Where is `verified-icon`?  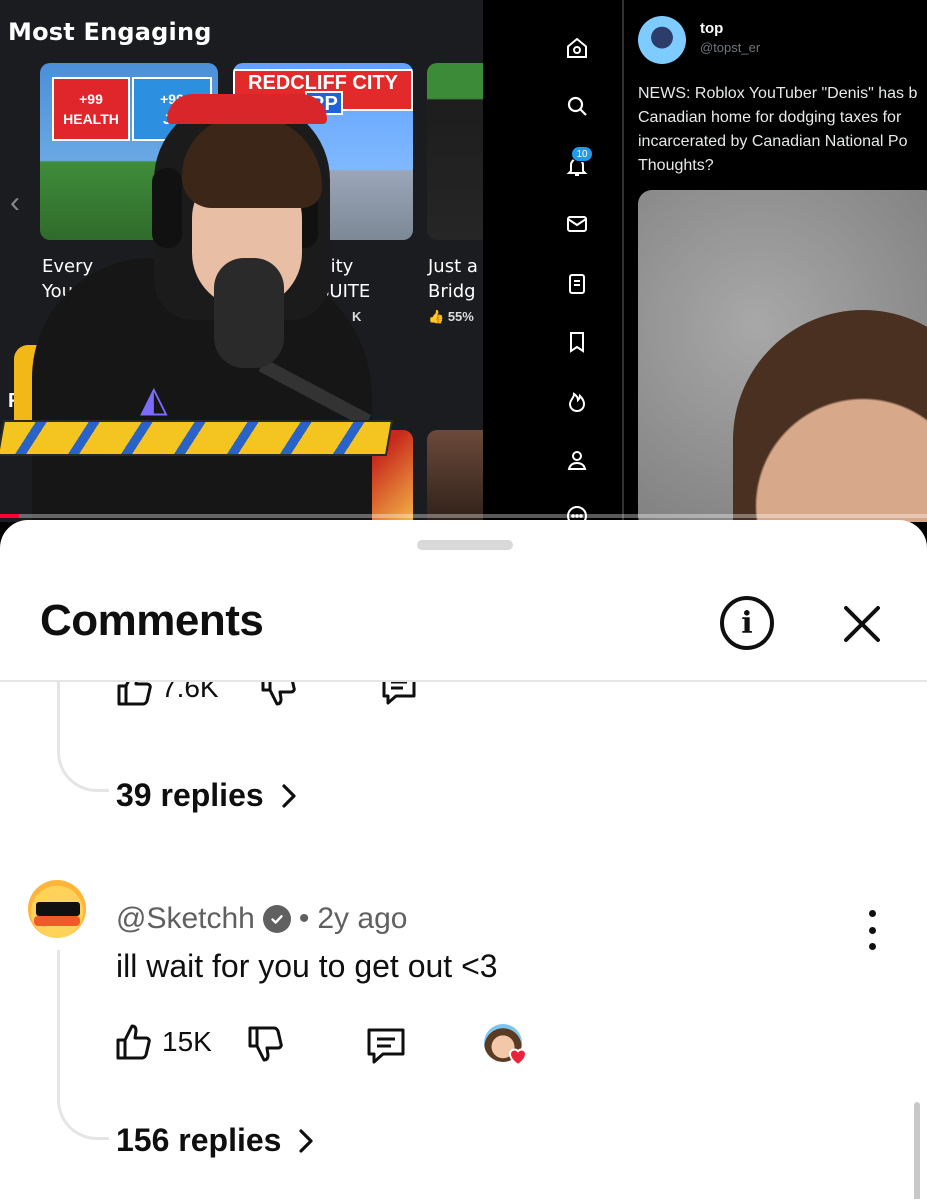
verified-icon is located at coordinates (276, 919).